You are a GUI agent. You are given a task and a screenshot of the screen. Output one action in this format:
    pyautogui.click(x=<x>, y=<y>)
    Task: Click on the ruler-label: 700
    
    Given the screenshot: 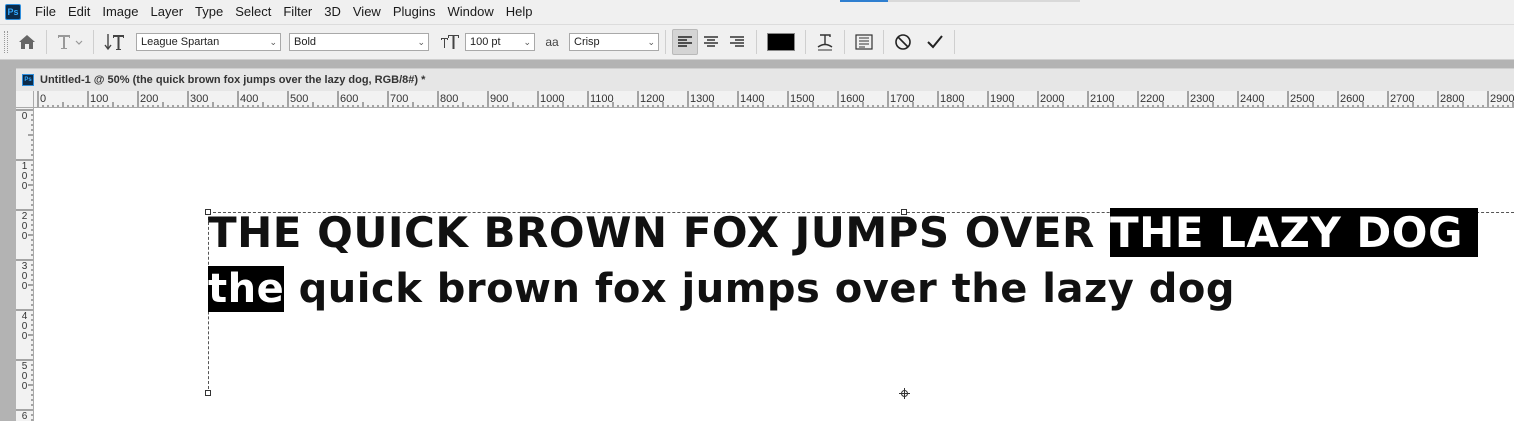 What is the action you would take?
    pyautogui.click(x=399, y=99)
    